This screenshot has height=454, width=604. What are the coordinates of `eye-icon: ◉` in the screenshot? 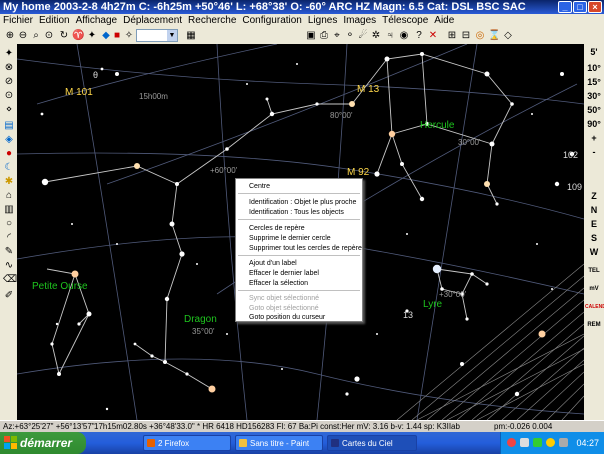 It's located at (404, 36).